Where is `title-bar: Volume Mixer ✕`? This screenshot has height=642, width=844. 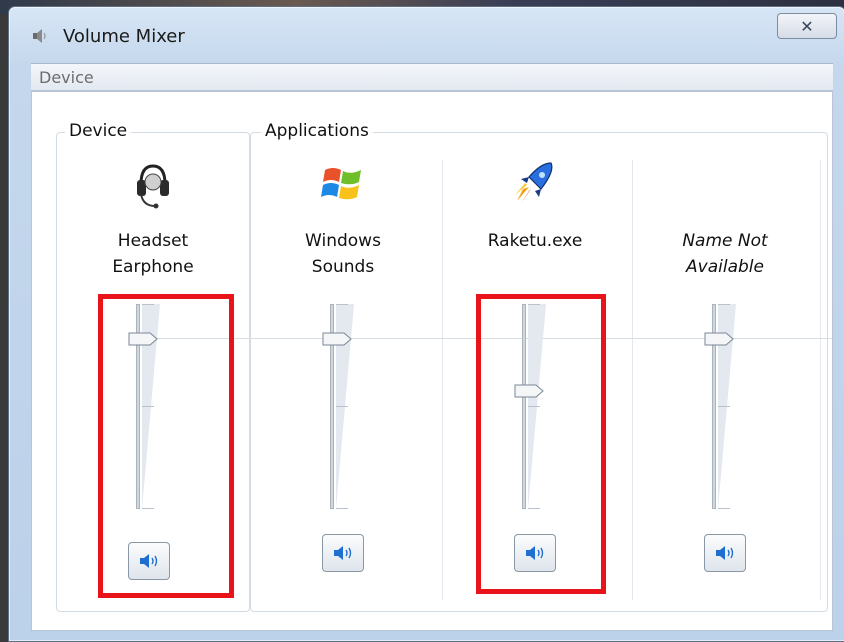 title-bar: Volume Mixer ✕ is located at coordinates (426, 35).